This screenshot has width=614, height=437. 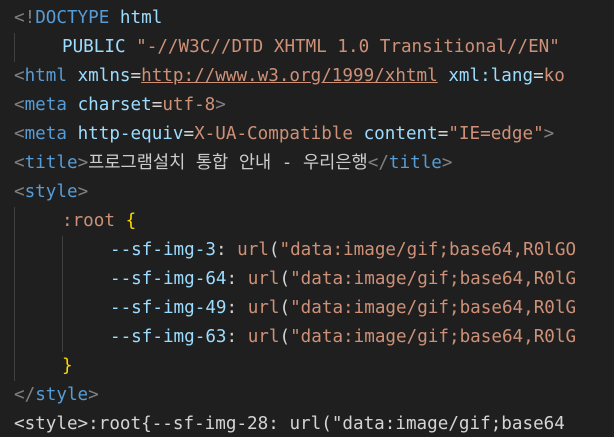 I want to click on code-token: <style>, so click(x=51, y=424).